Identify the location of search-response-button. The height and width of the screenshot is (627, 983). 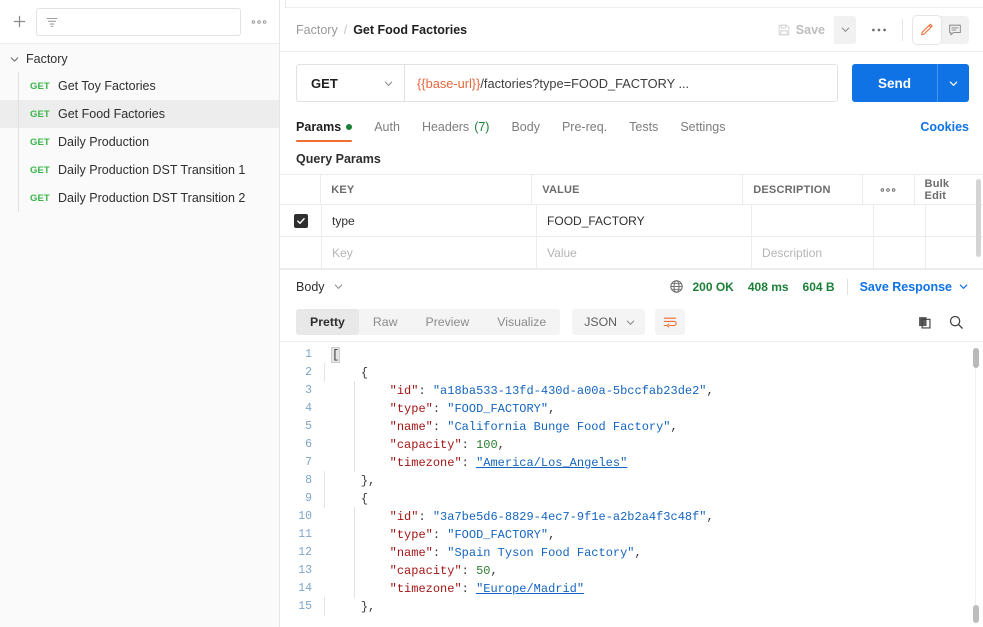
(956, 322).